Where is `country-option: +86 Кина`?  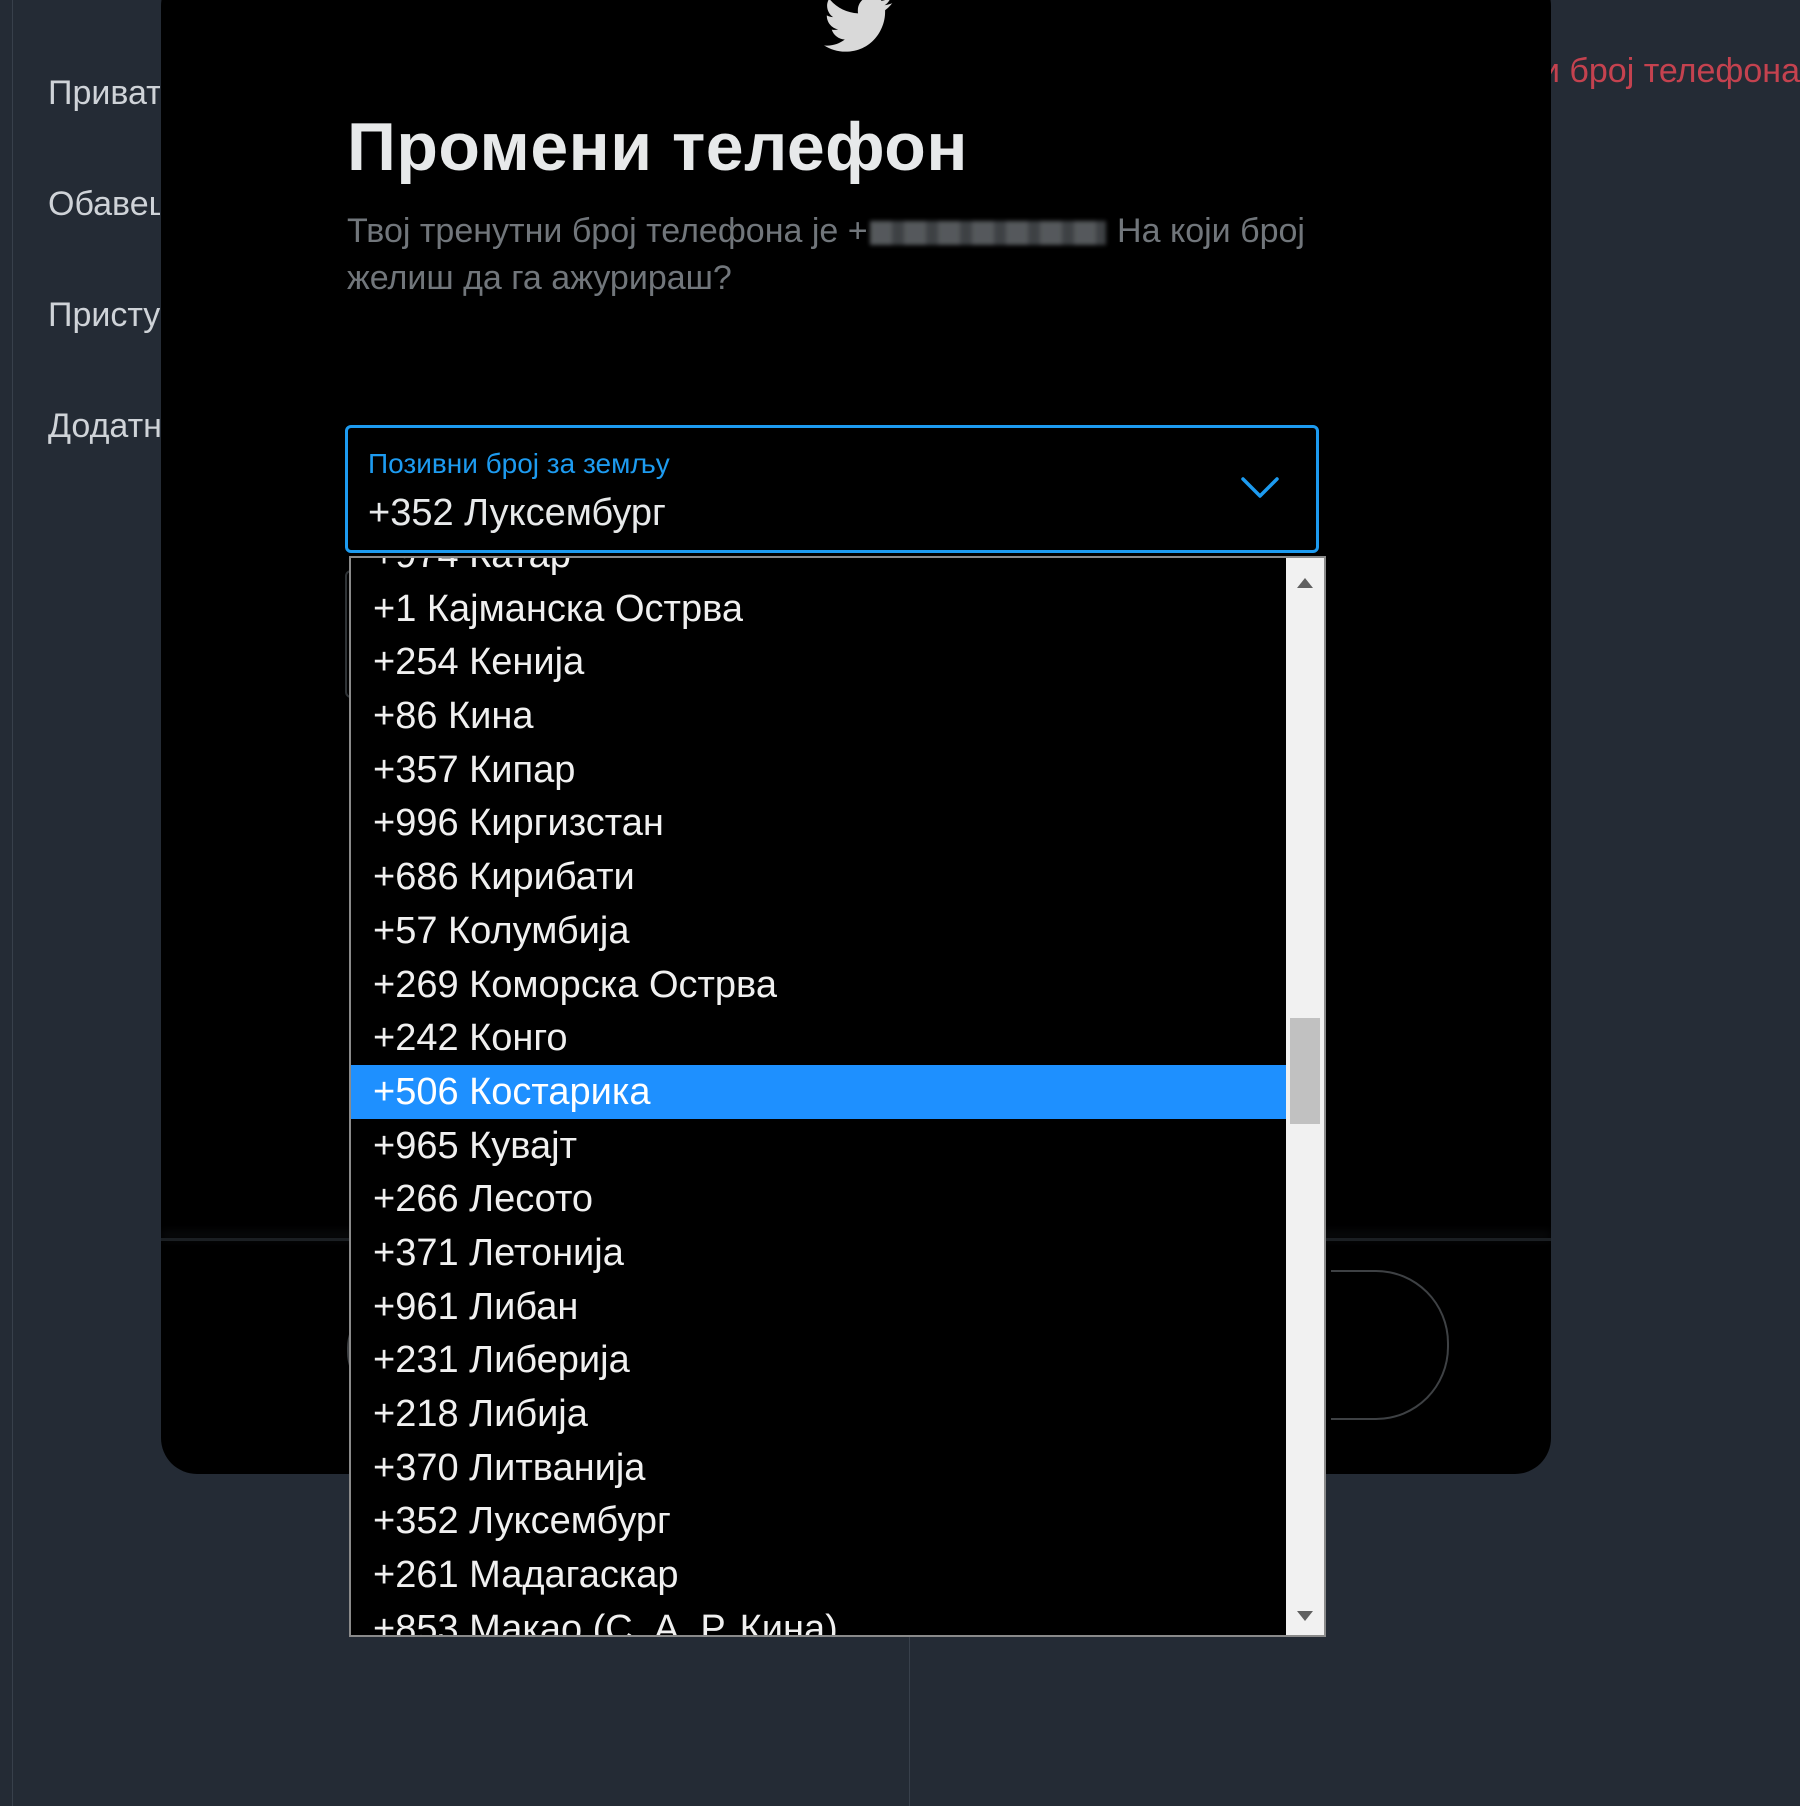 country-option: +86 Кина is located at coordinates (819, 716).